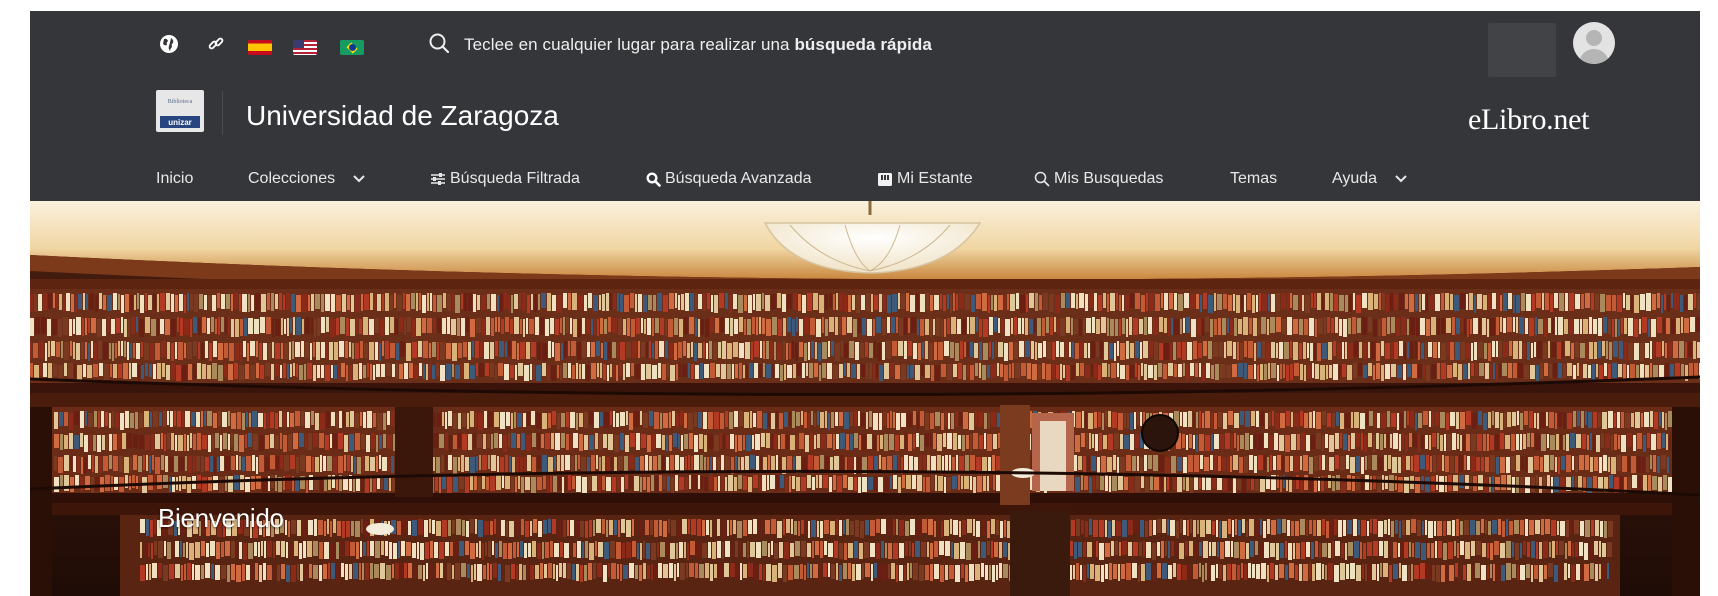 Image resolution: width=1718 pixels, height=596 pixels. What do you see at coordinates (169, 44) in the screenshot?
I see `globe-icon` at bounding box center [169, 44].